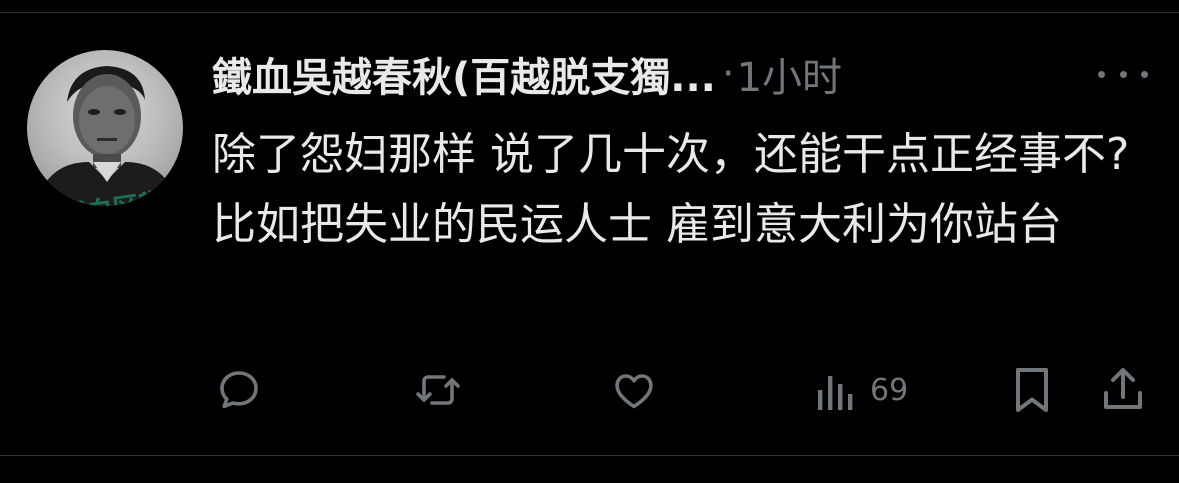  I want to click on action-bar: 69, so click(589, 390).